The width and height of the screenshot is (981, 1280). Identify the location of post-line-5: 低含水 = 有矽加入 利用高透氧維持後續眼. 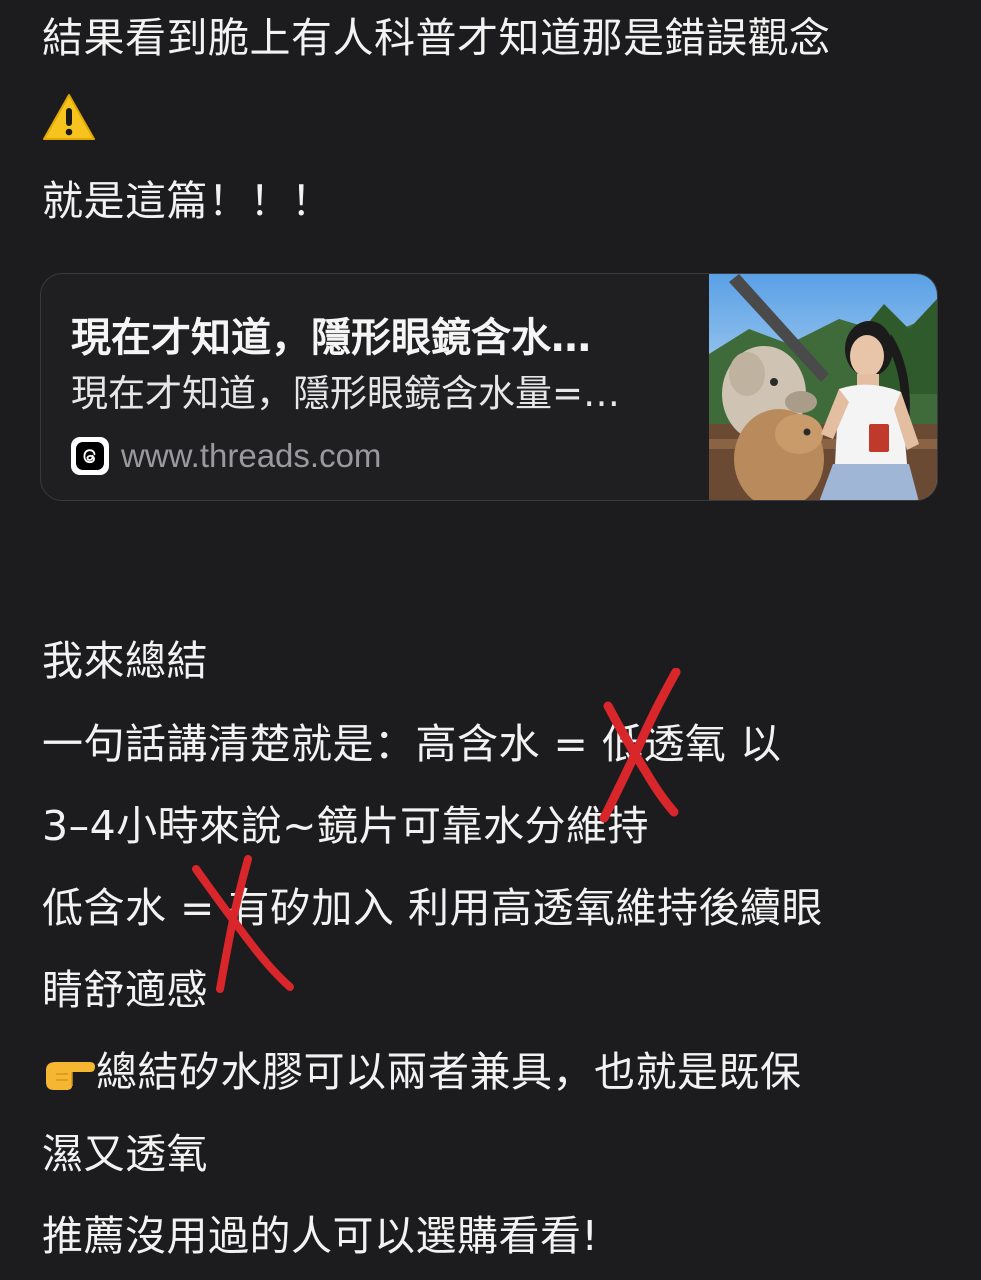
(432, 908).